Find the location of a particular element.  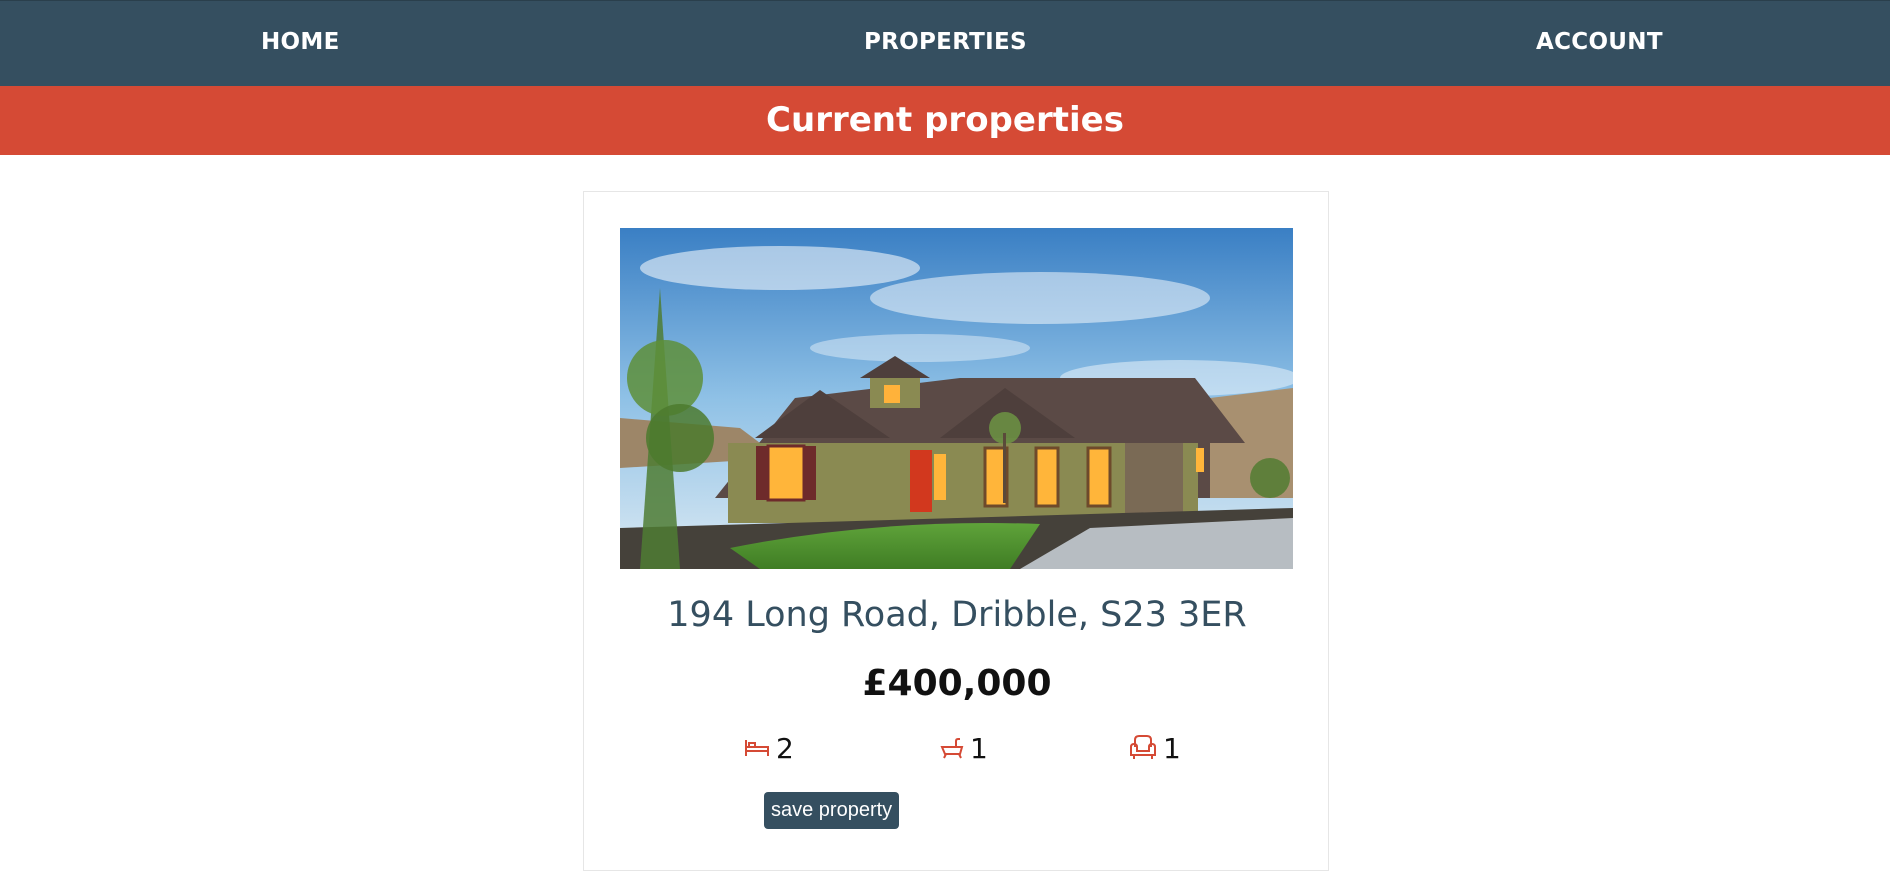

bedrooms-feature: 2 is located at coordinates (769, 748).